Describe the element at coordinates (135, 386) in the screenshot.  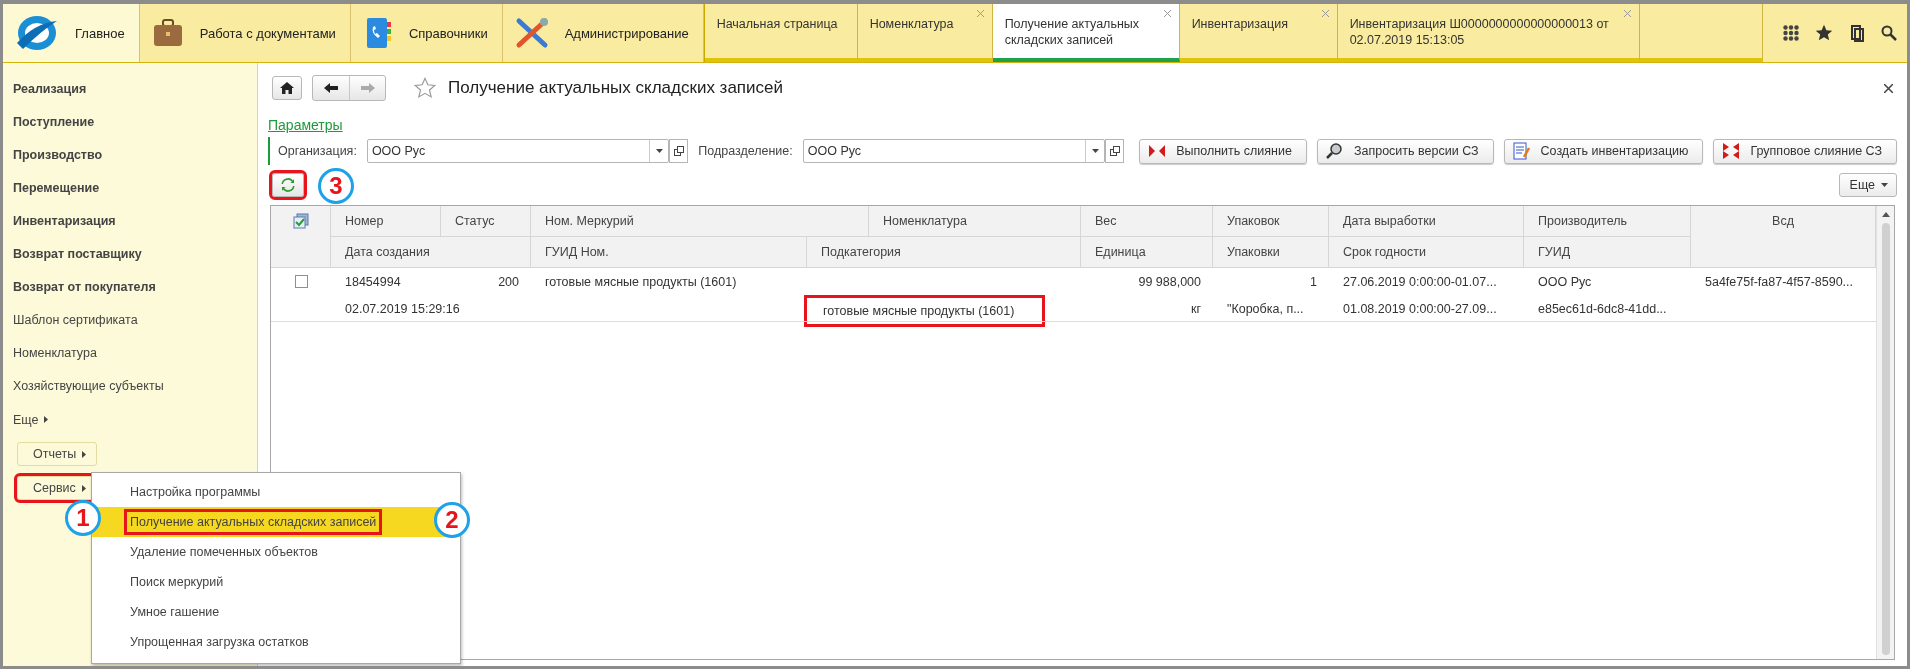
I see `sidebar-item: Хозяйствующие субъекты` at that location.